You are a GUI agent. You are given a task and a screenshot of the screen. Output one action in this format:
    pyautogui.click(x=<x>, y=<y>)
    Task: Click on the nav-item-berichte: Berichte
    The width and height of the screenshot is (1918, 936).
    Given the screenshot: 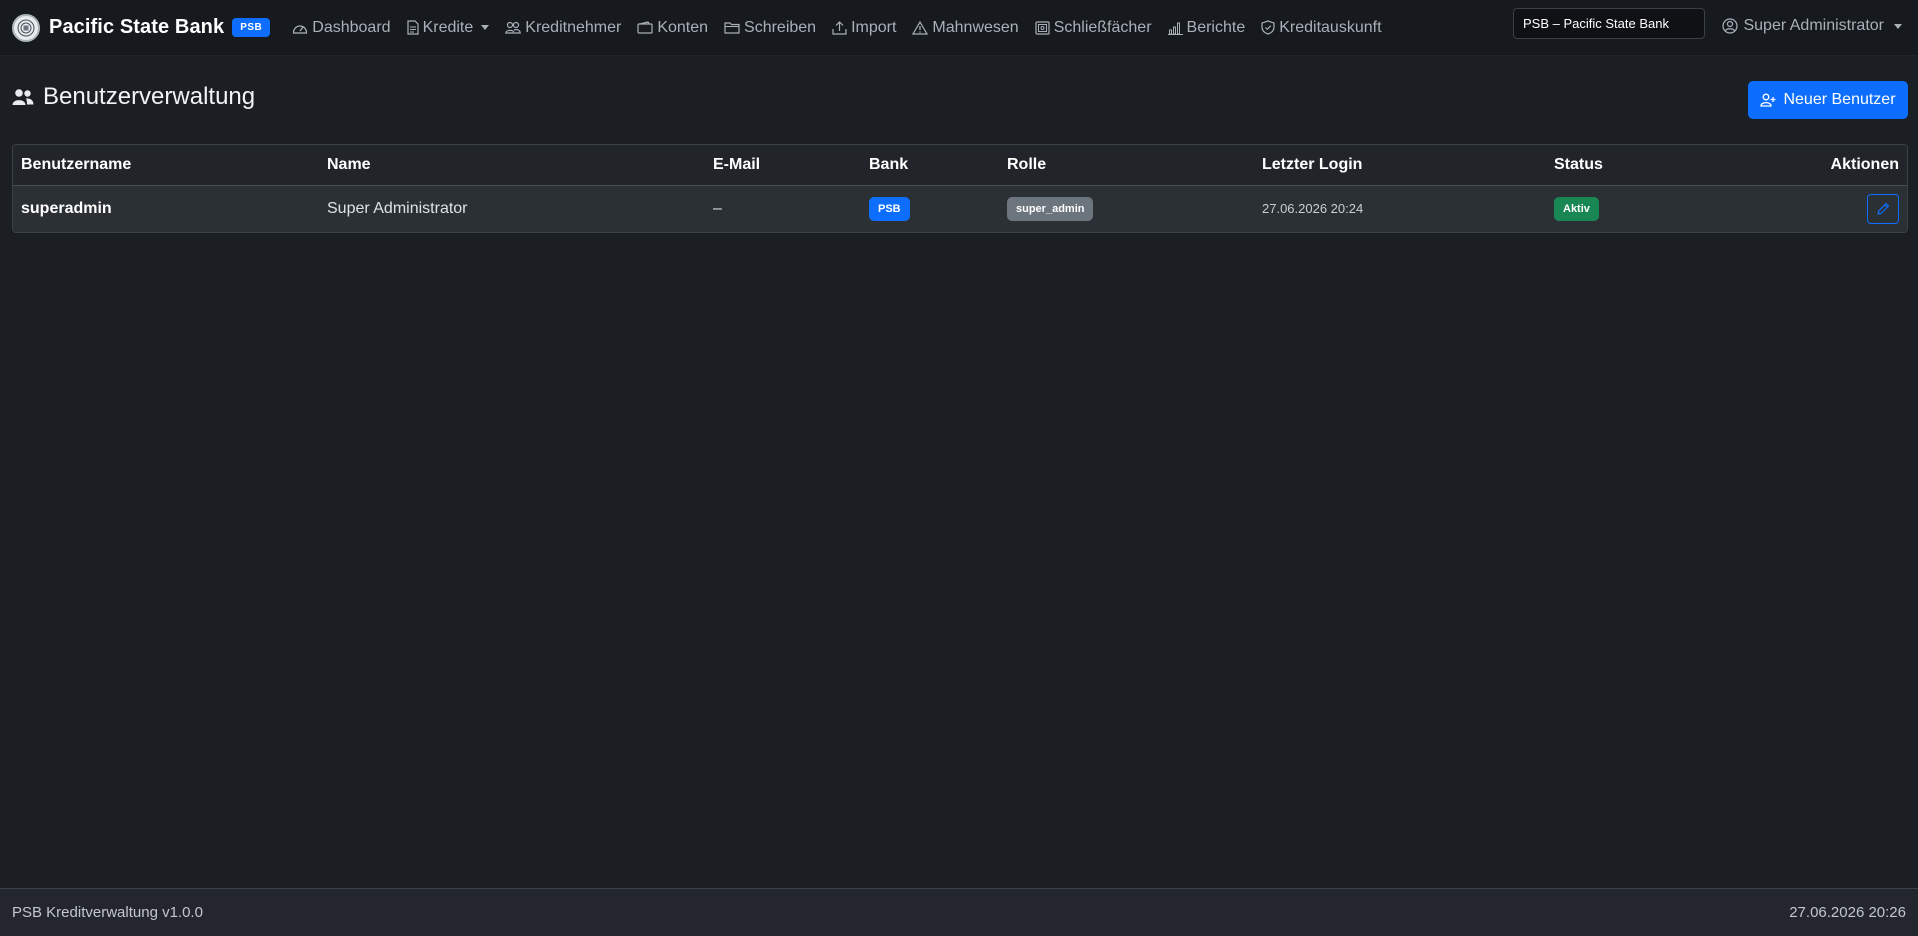 What is the action you would take?
    pyautogui.click(x=1206, y=27)
    